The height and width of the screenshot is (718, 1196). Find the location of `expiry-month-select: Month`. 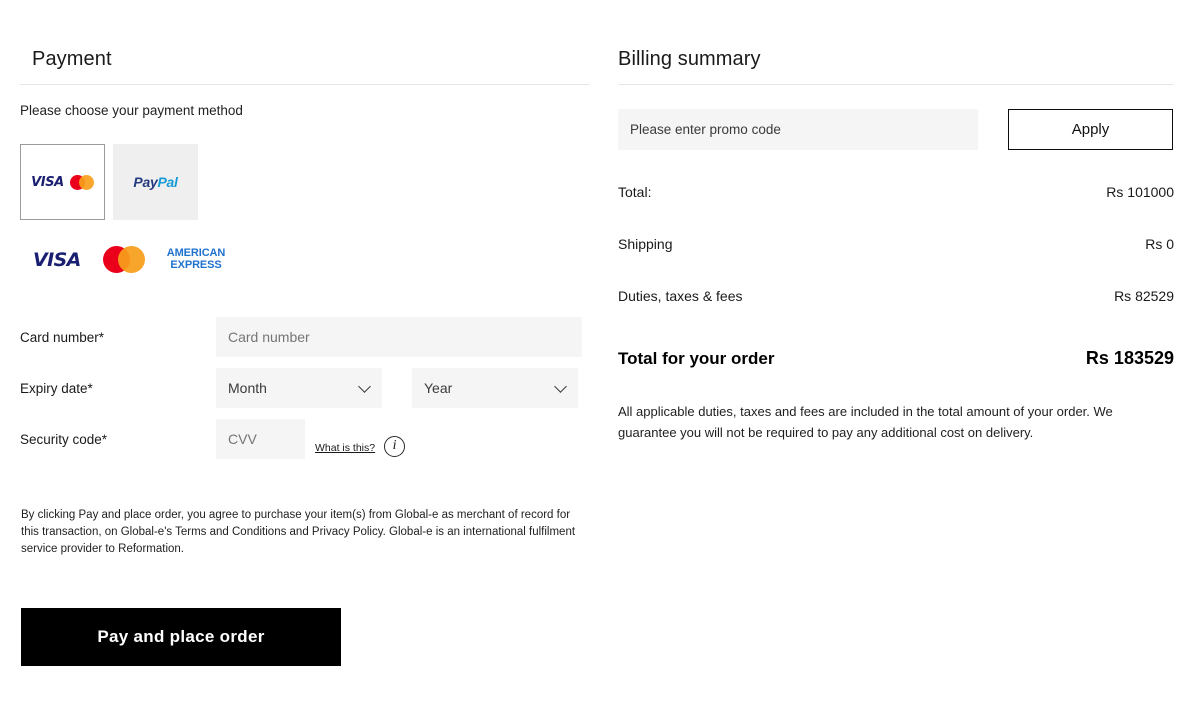

expiry-month-select: Month is located at coordinates (299, 388).